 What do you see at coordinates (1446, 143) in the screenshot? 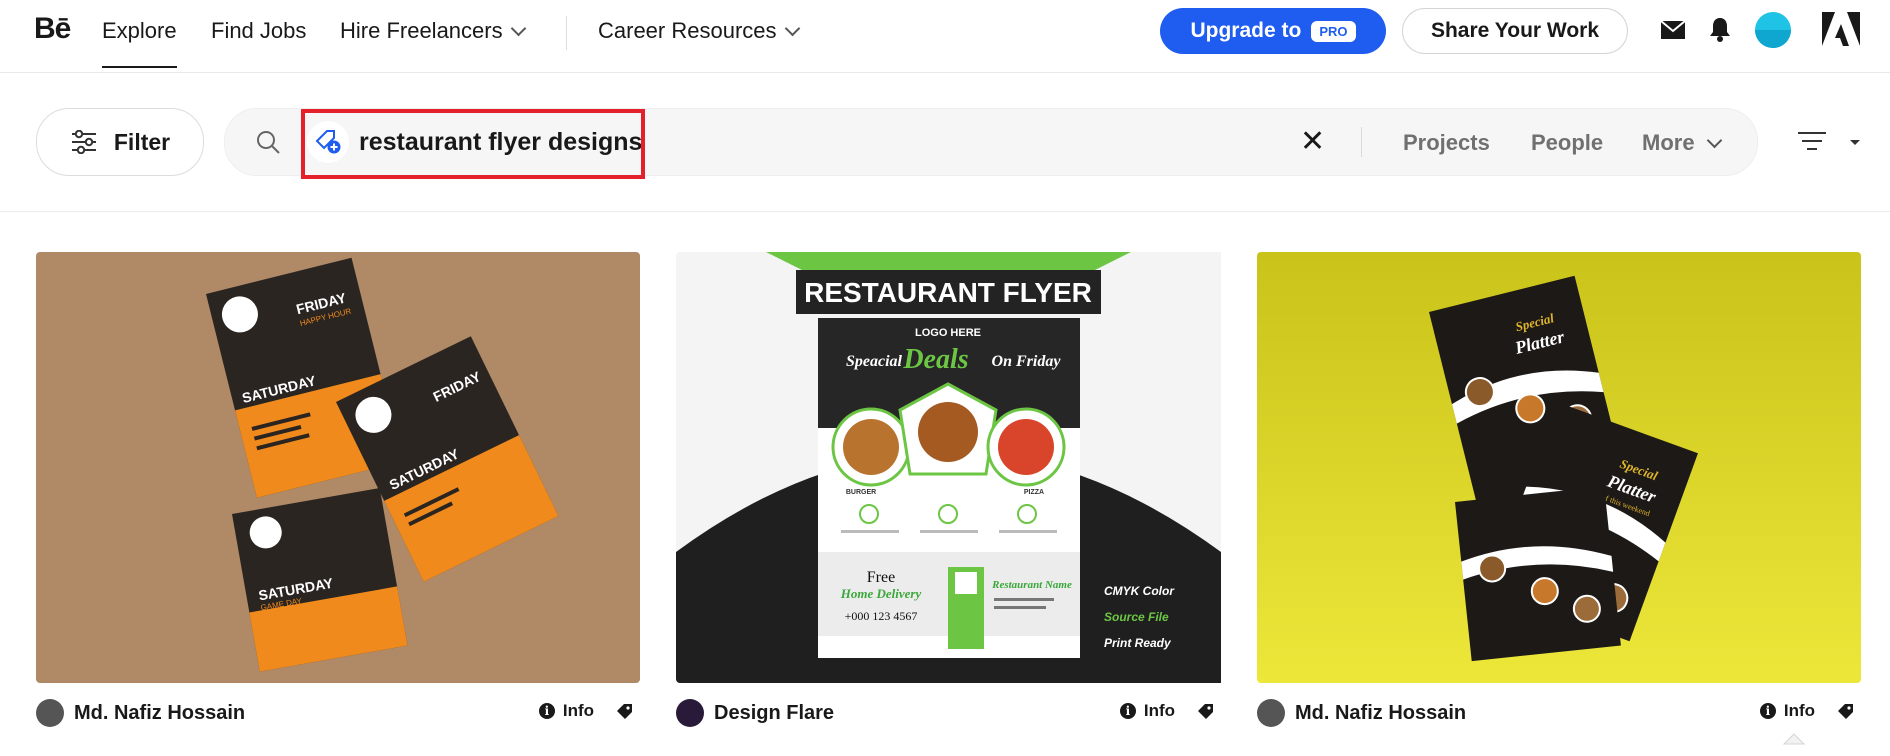
I see `tab-projects: Projects` at bounding box center [1446, 143].